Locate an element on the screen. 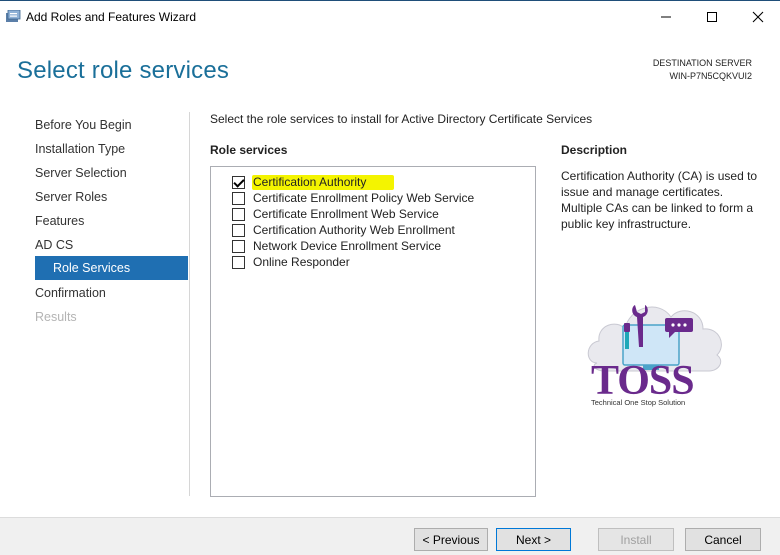  role-service-item: Certification Authority is located at coordinates (313, 182).